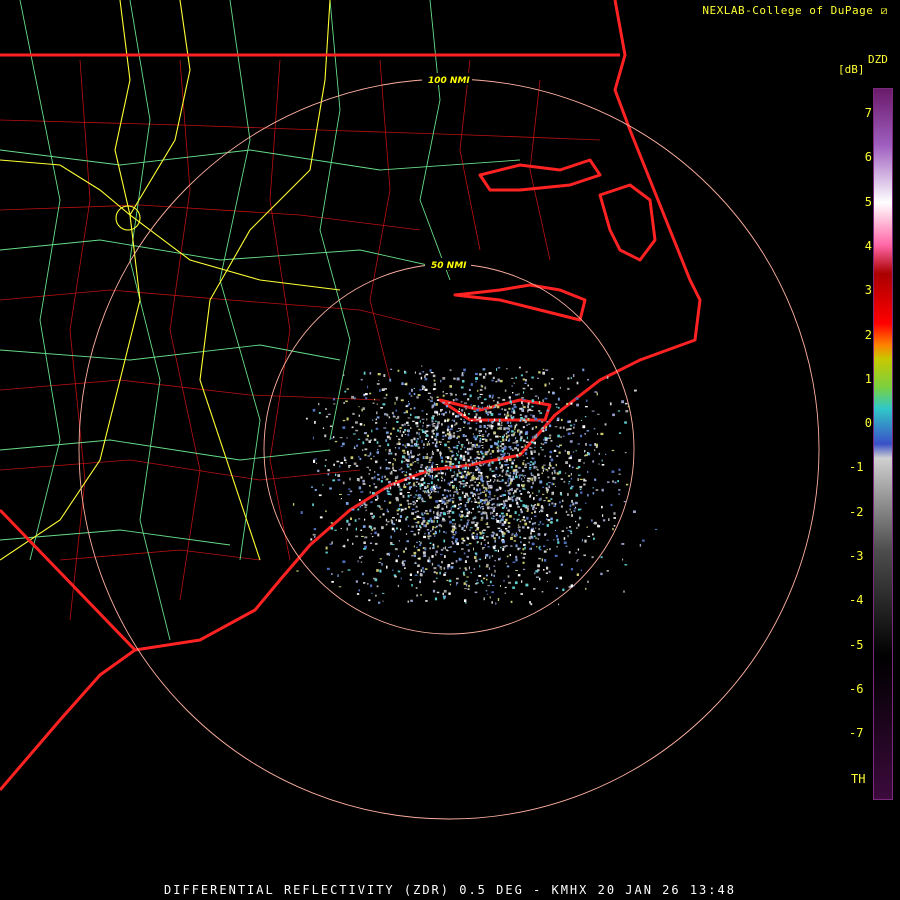 The height and width of the screenshot is (900, 900). I want to click on legend-tick-label: 7, so click(868, 113).